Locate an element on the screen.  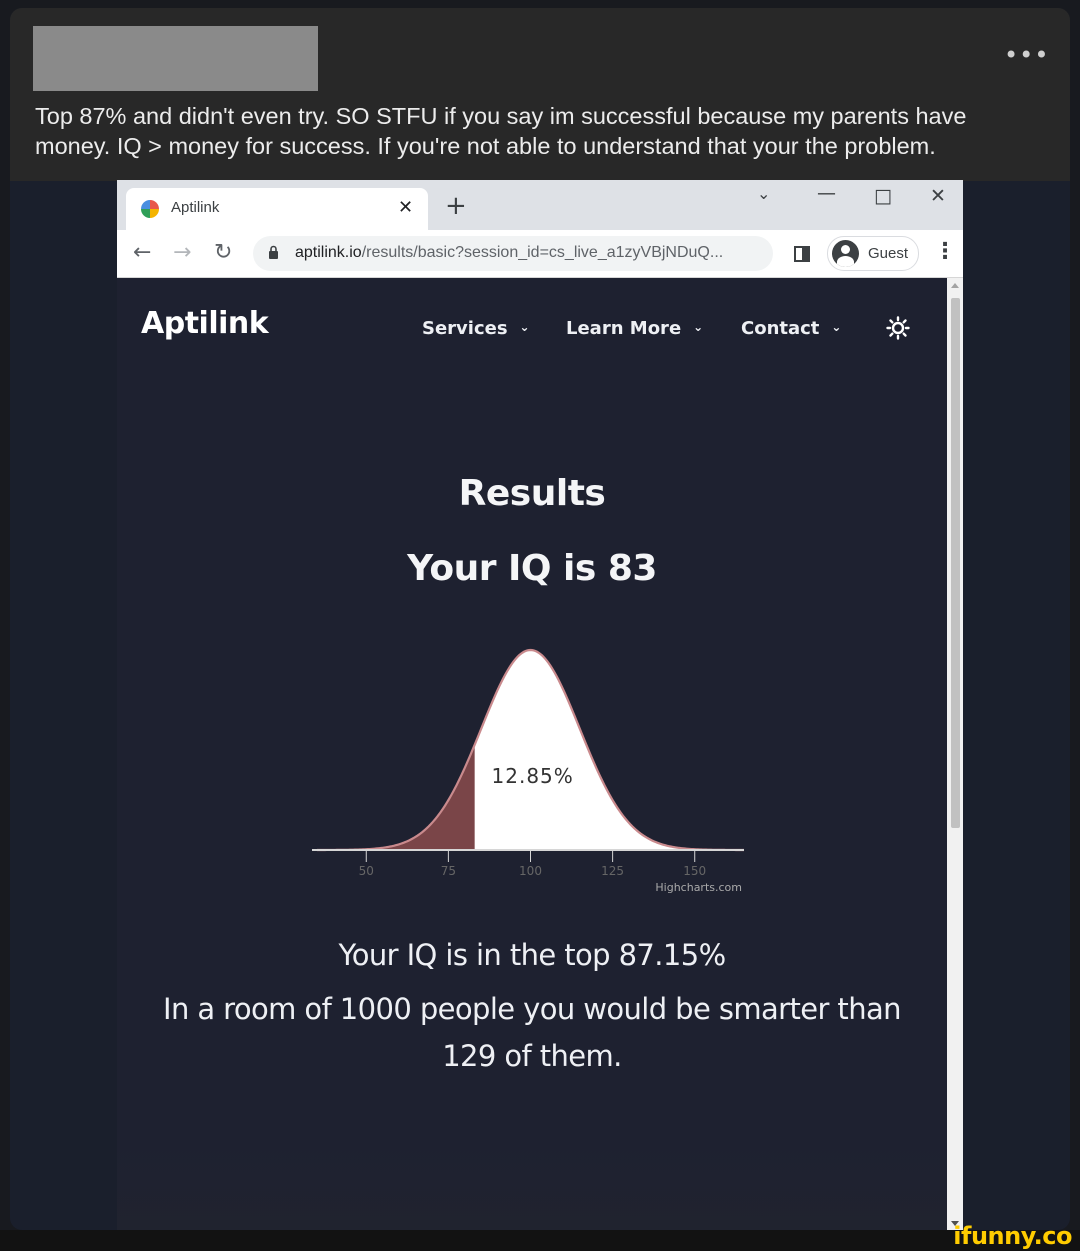
tab-title: Aptilink is located at coordinates (195, 207).